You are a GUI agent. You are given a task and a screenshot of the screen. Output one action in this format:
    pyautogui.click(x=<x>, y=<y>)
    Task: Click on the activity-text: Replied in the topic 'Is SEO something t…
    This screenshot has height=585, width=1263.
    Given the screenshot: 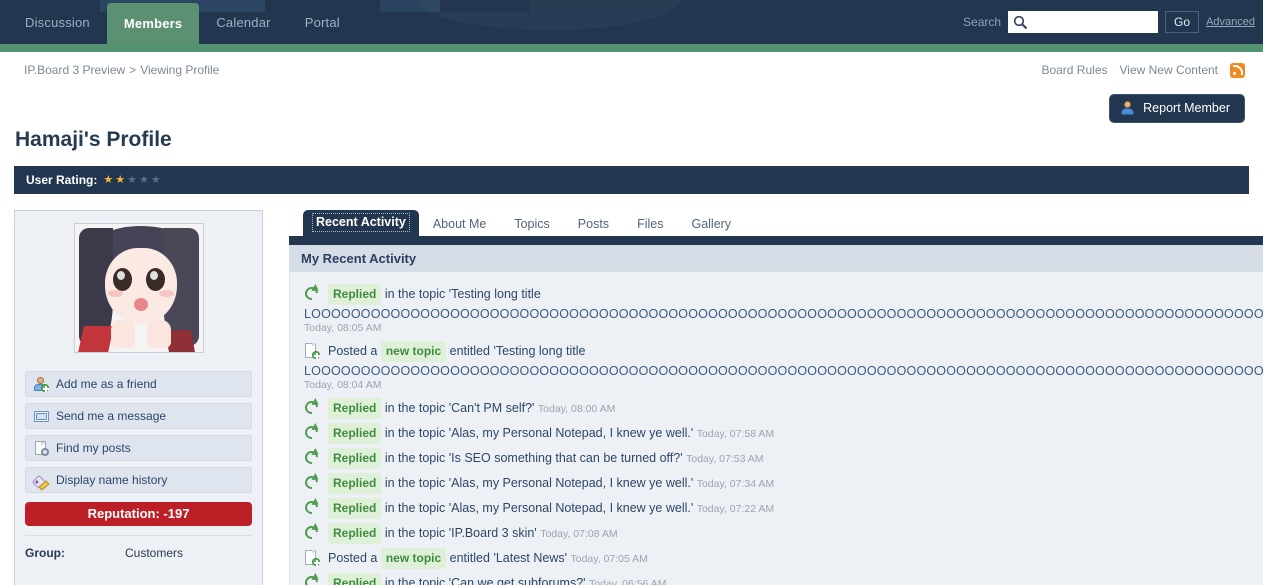 What is the action you would take?
    pyautogui.click(x=795, y=458)
    